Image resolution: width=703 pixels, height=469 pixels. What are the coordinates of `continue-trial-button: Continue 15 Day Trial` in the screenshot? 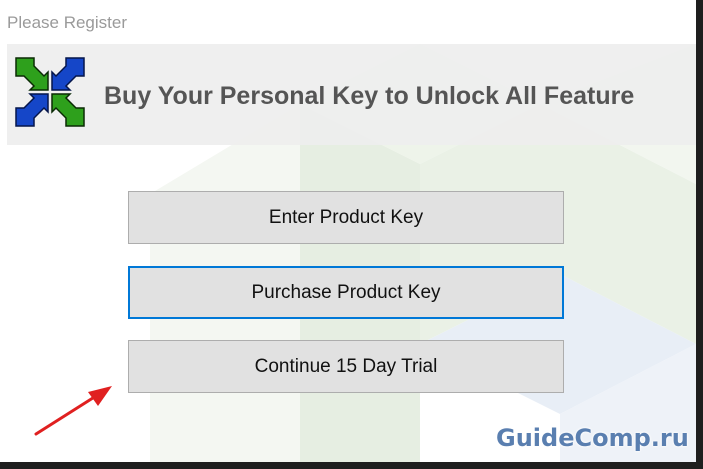 It's located at (346, 366).